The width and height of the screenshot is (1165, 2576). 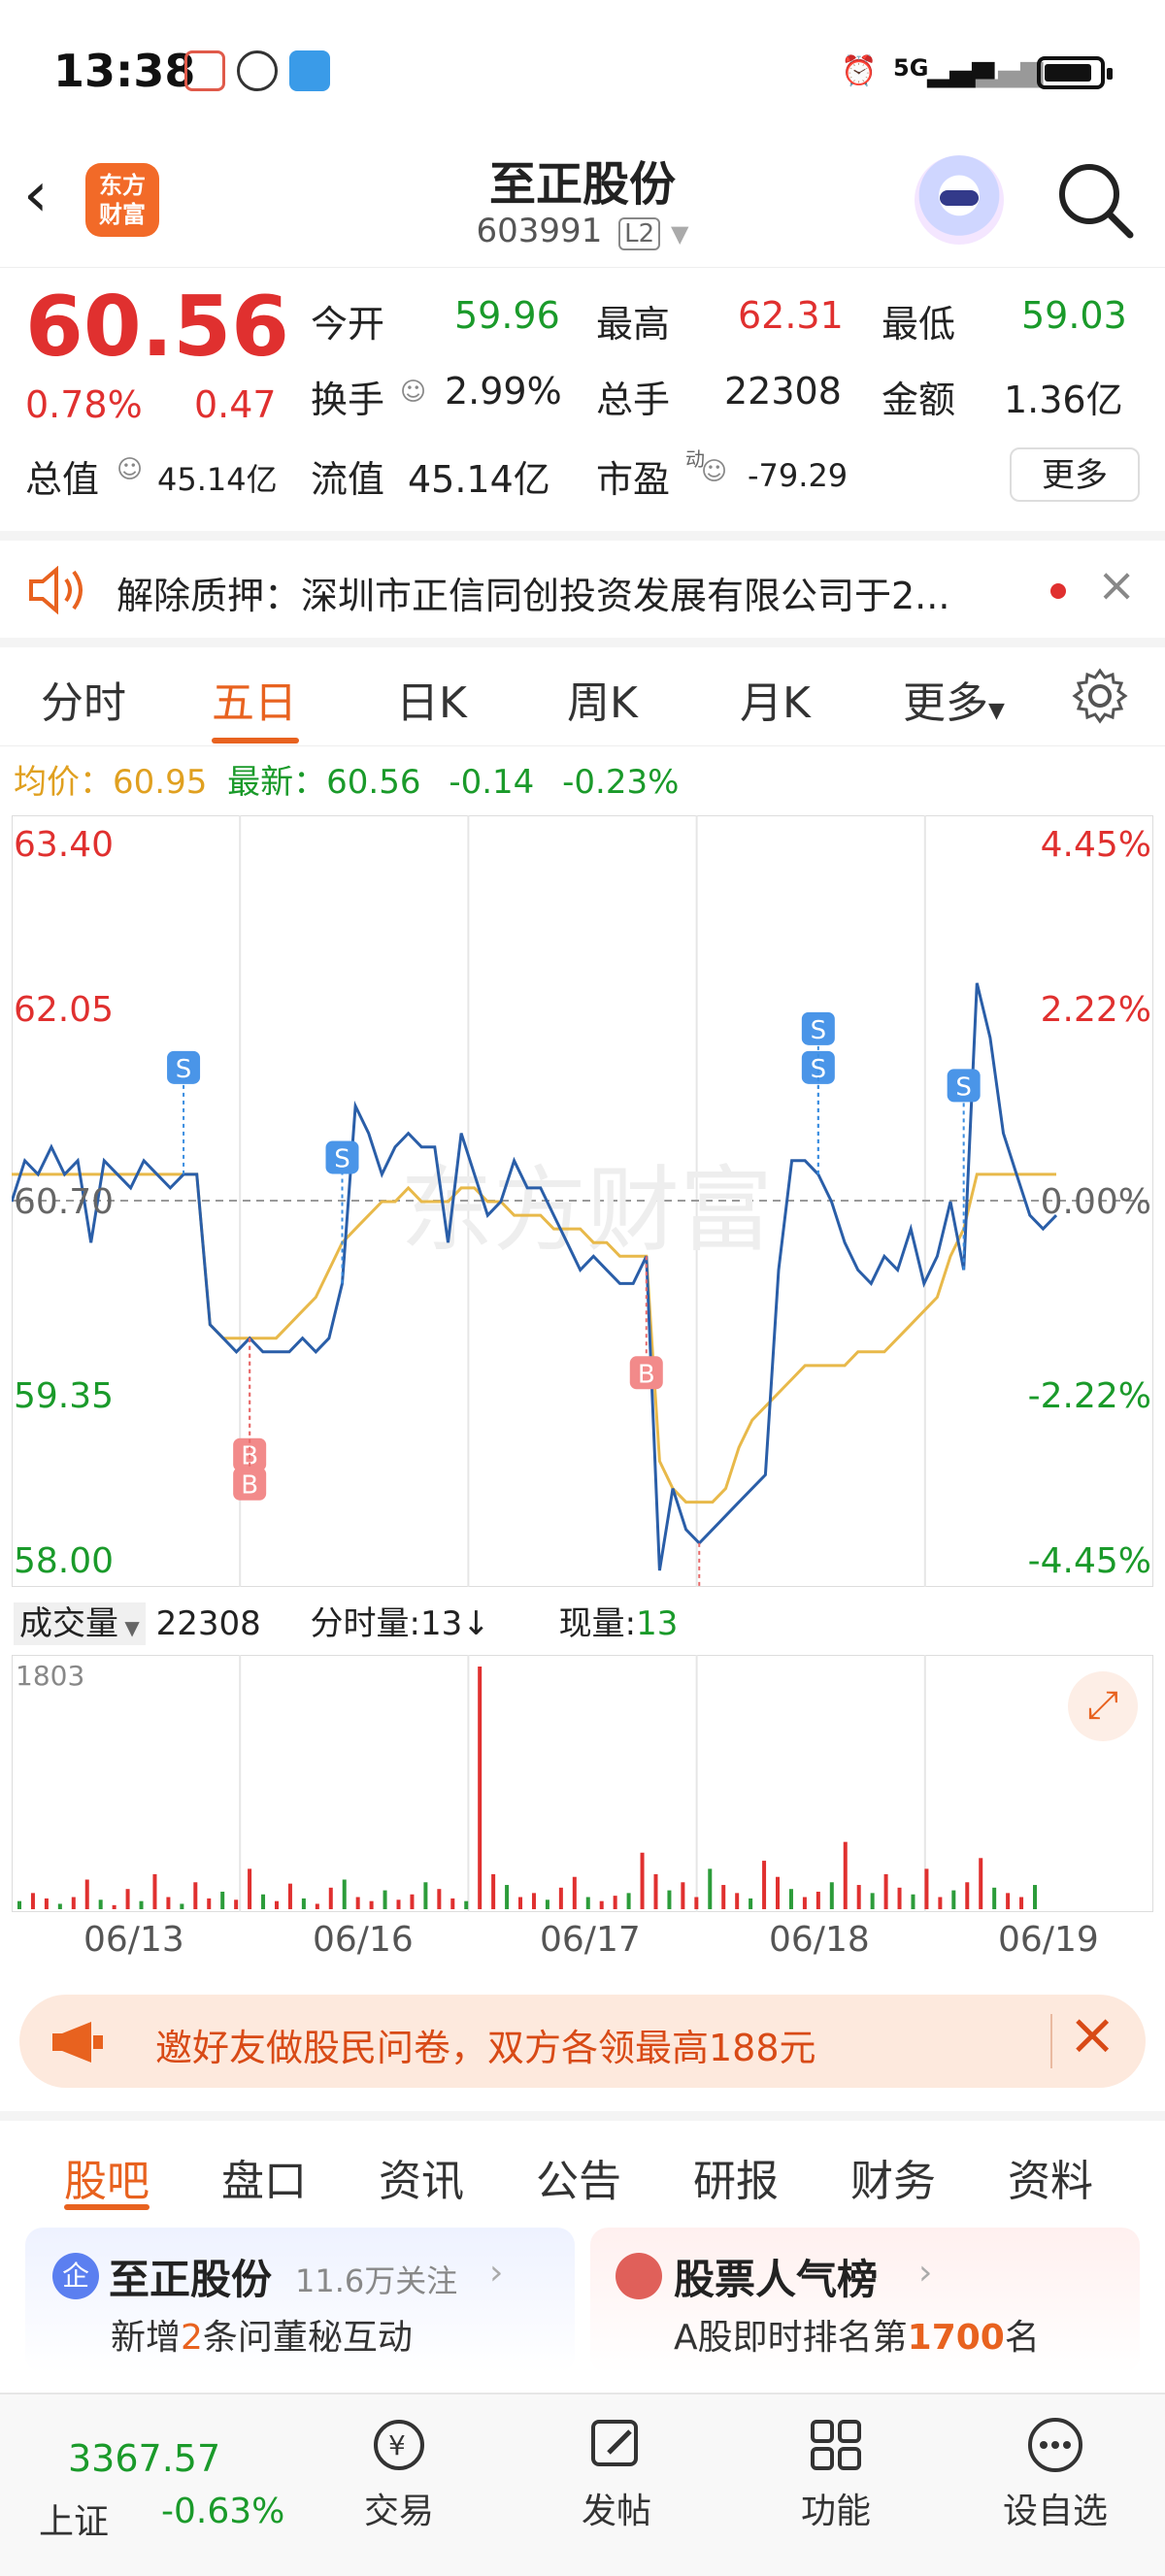 What do you see at coordinates (578, 2177) in the screenshot?
I see `tab-announcements: 公告` at bounding box center [578, 2177].